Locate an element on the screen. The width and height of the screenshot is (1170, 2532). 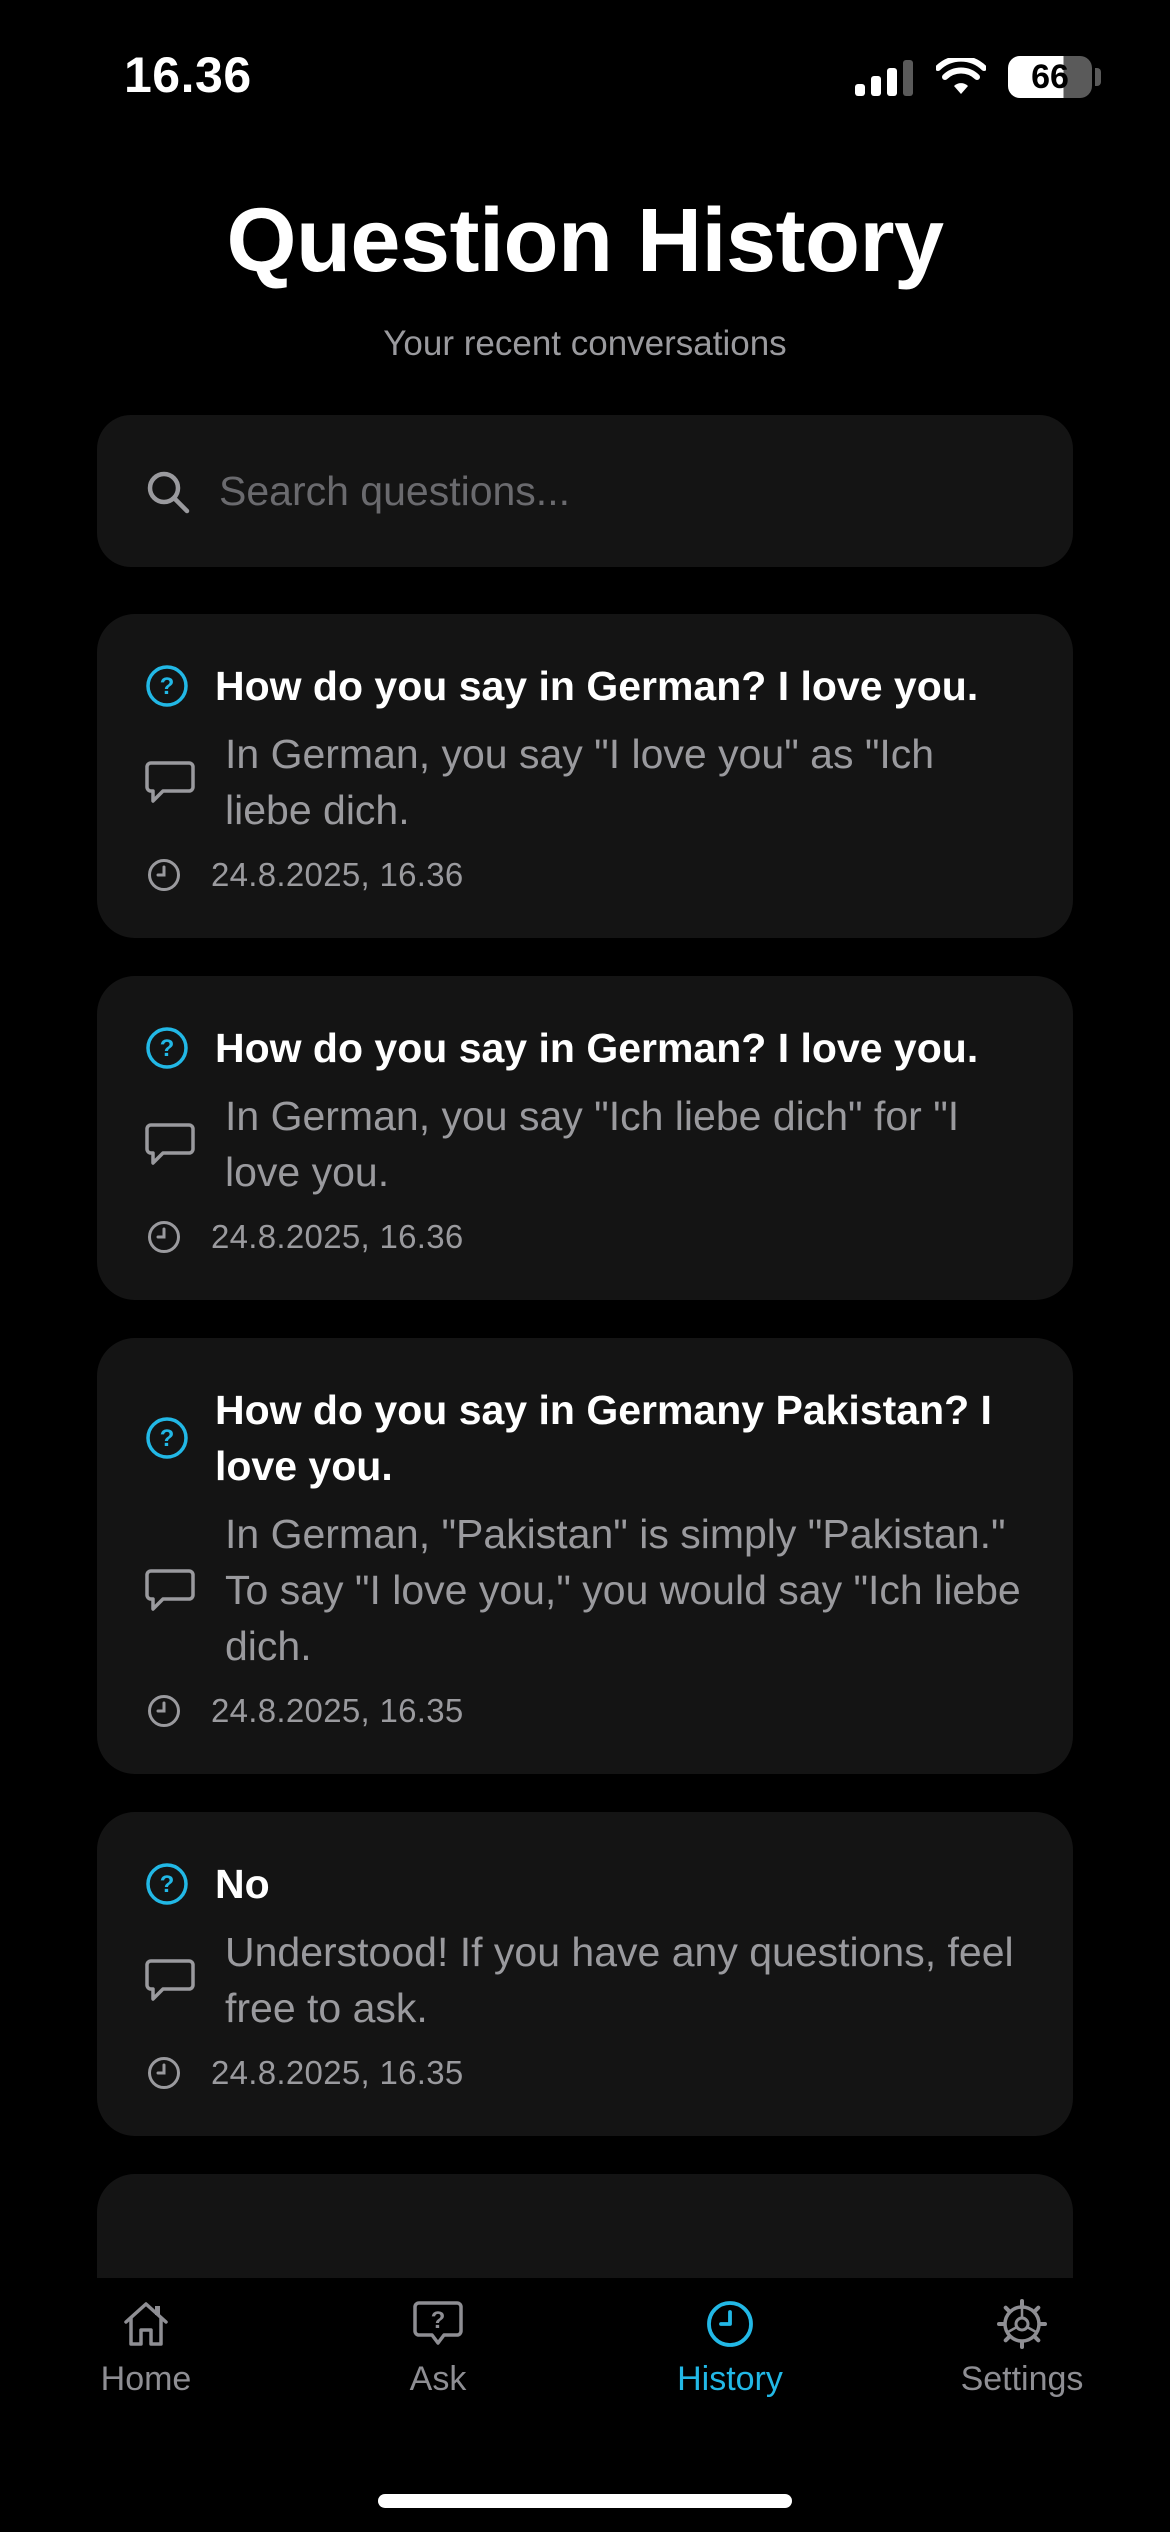
tab-label: History is located at coordinates (730, 2379).